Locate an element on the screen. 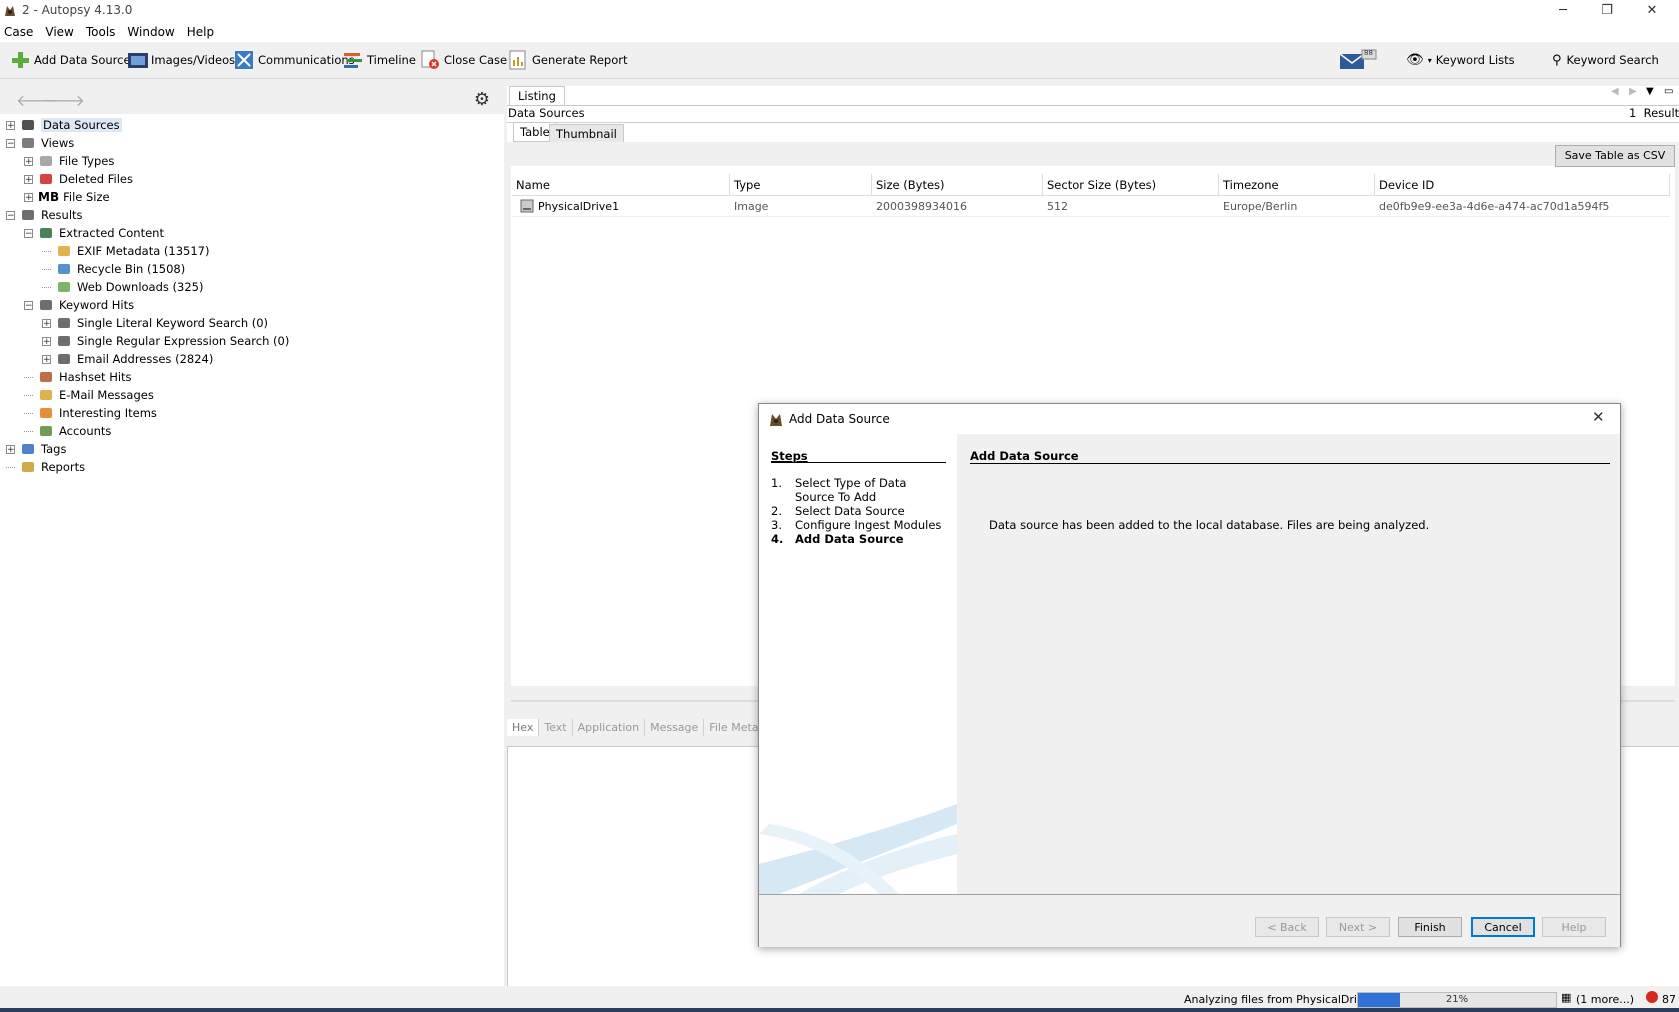 The width and height of the screenshot is (1679, 1012). tab-listing: Listing is located at coordinates (537, 95).